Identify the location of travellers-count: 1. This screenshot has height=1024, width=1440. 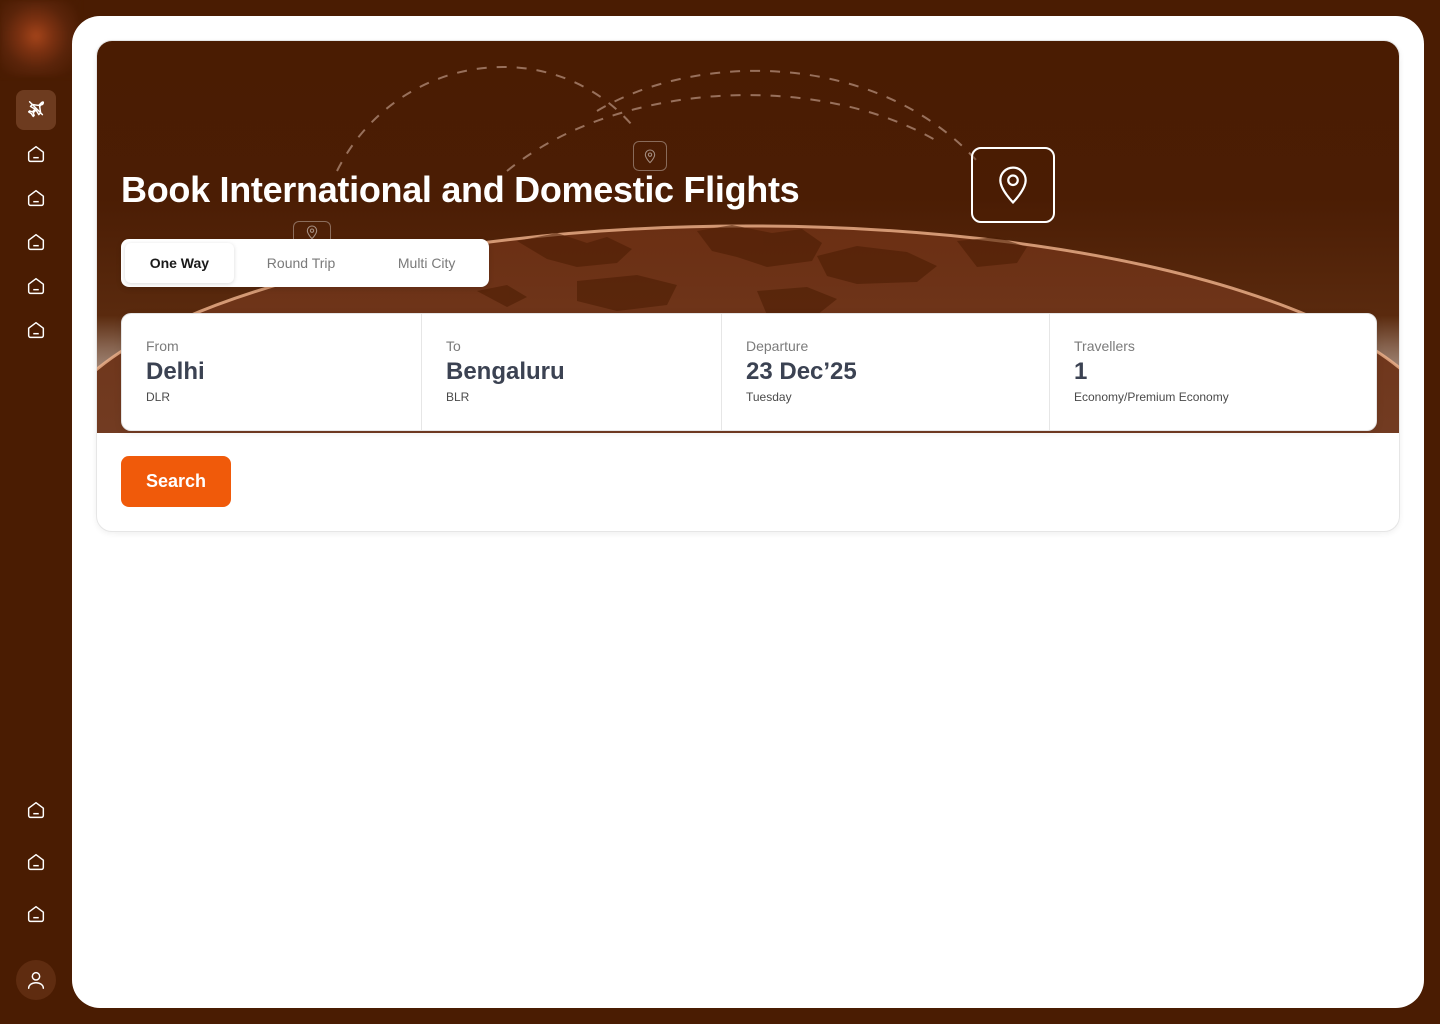
(1081, 371).